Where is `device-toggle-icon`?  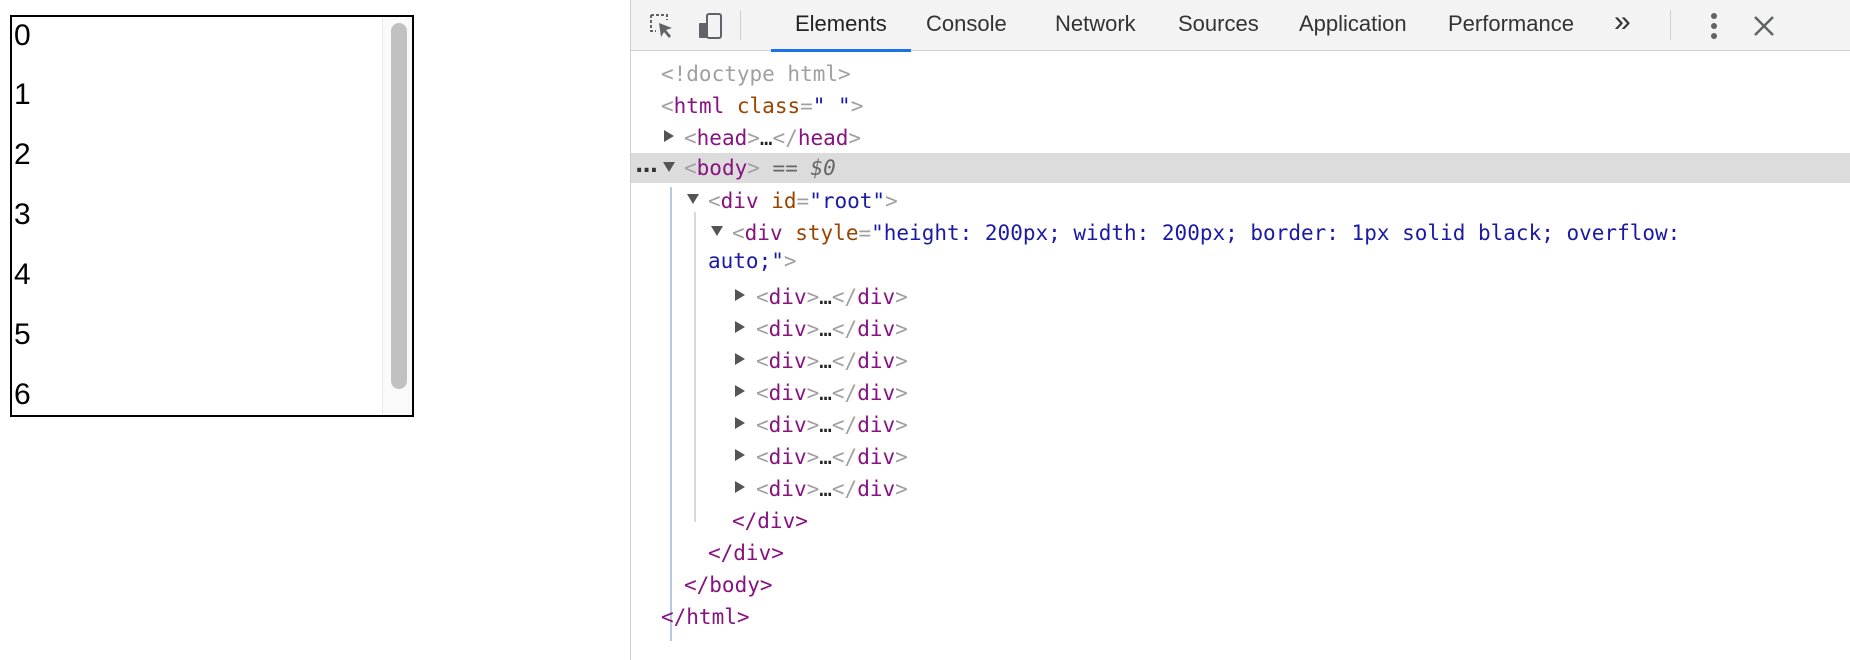
device-toggle-icon is located at coordinates (710, 26).